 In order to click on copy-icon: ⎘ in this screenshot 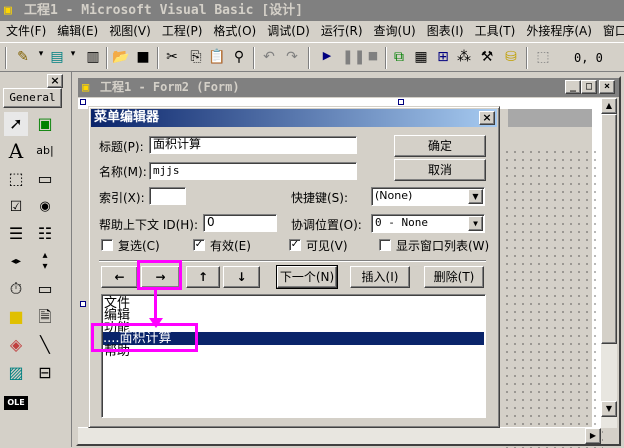, I will do `click(196, 57)`.